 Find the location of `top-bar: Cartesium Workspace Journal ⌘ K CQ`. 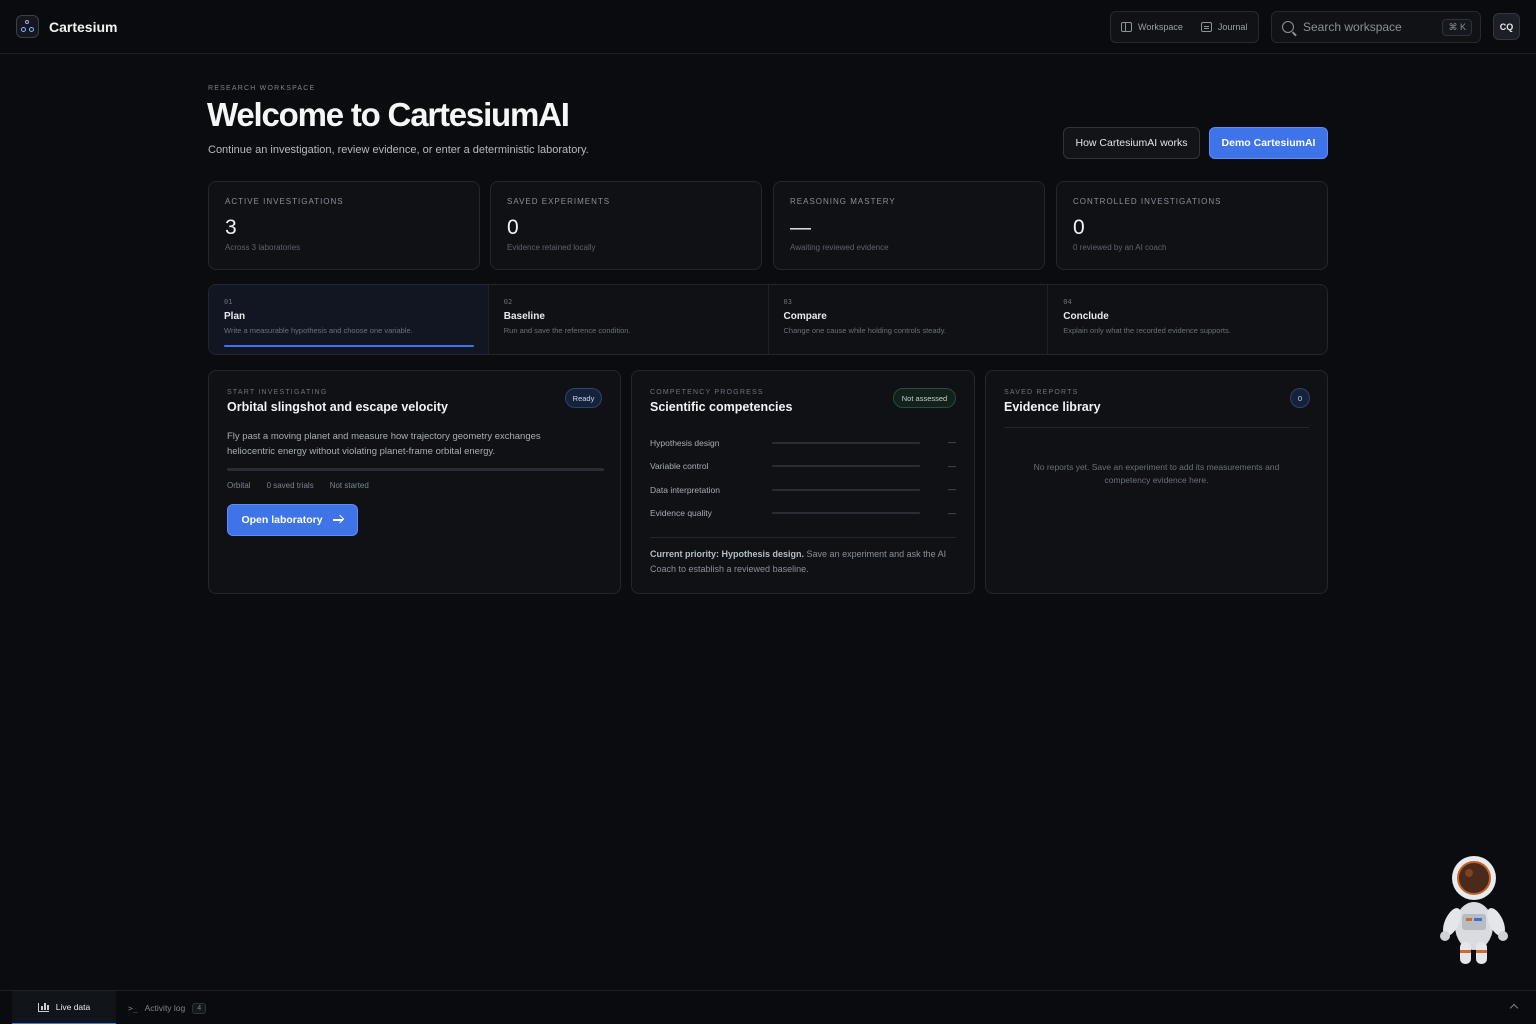

top-bar: Cartesium Workspace Journal ⌘ K CQ is located at coordinates (768, 27).